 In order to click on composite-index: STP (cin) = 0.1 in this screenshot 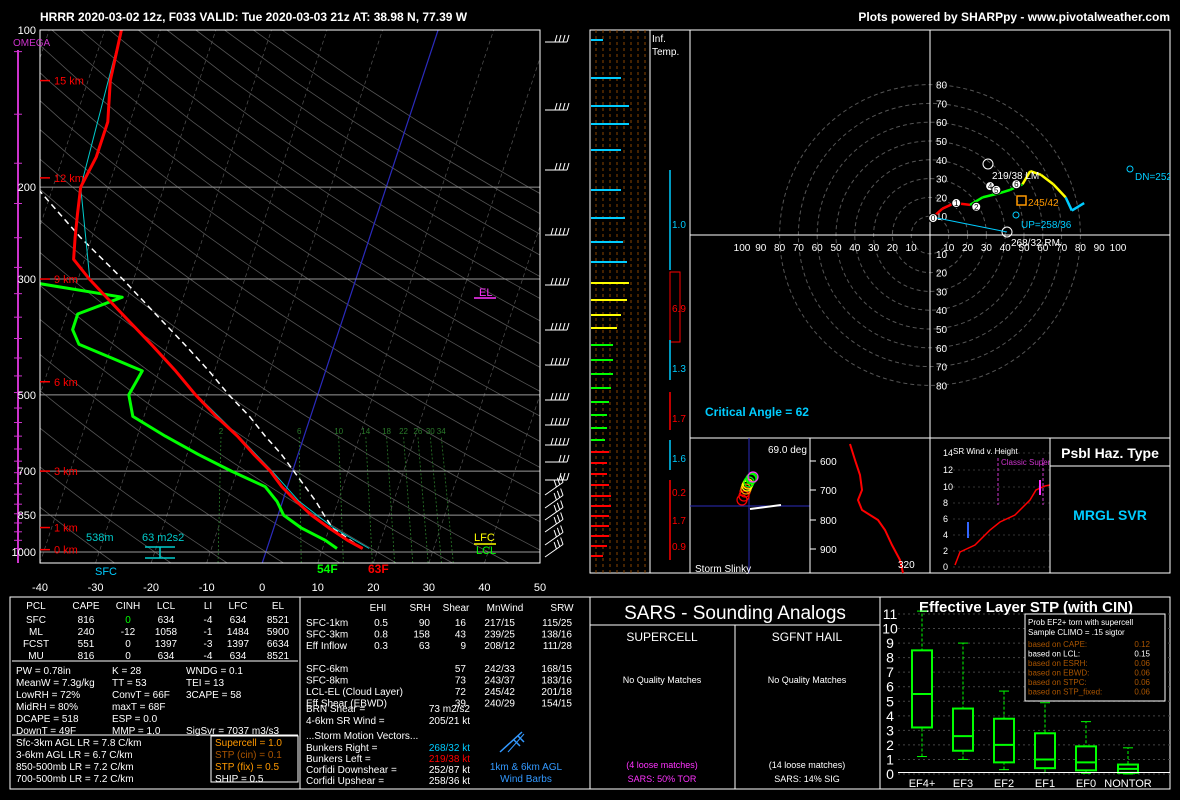, I will do `click(248, 755)`.